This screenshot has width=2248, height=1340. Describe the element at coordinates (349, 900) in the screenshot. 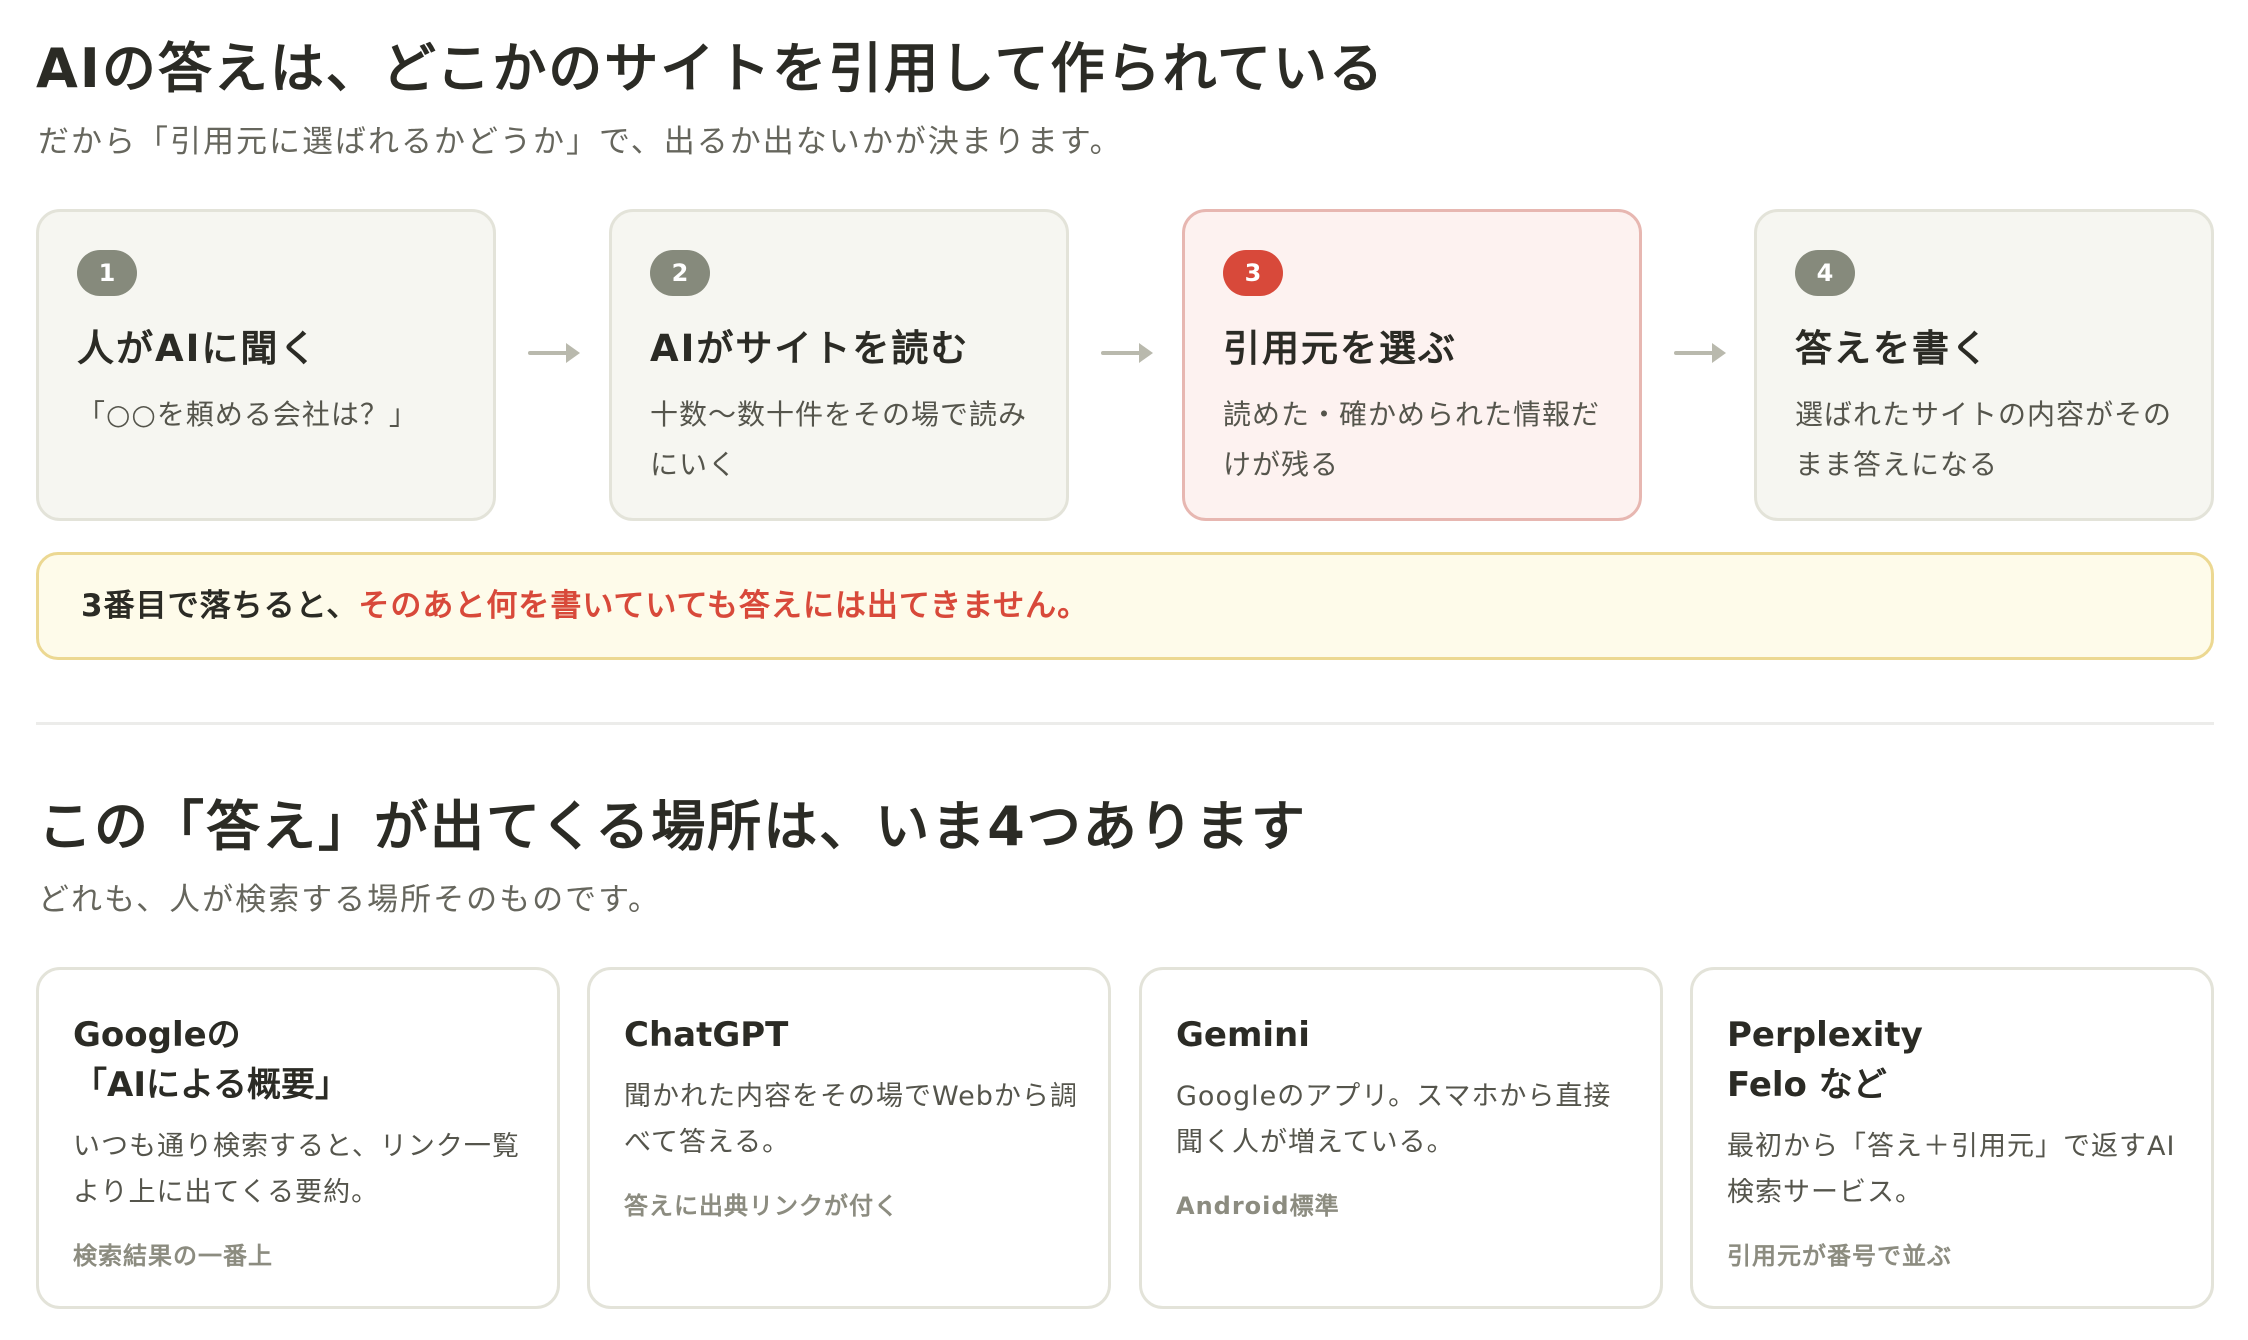

I see `section2-subtitle: どれも、人が検索する場所そのものです。` at that location.